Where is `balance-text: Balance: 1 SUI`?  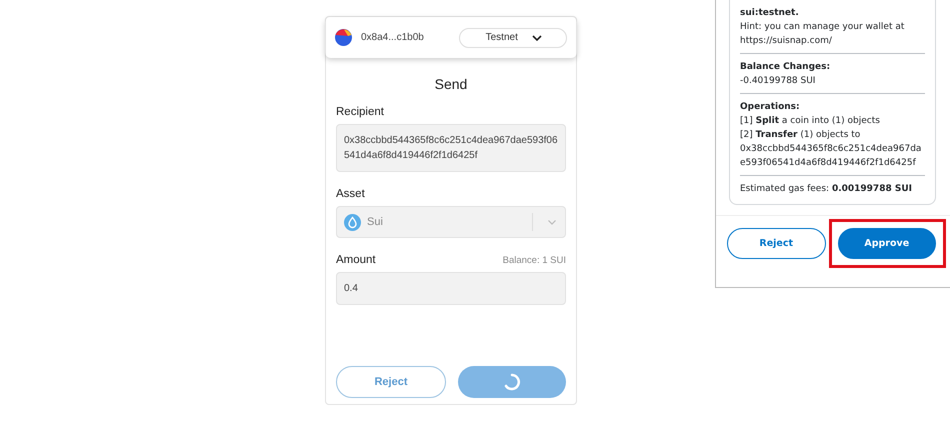 balance-text: Balance: 1 SUI is located at coordinates (534, 260).